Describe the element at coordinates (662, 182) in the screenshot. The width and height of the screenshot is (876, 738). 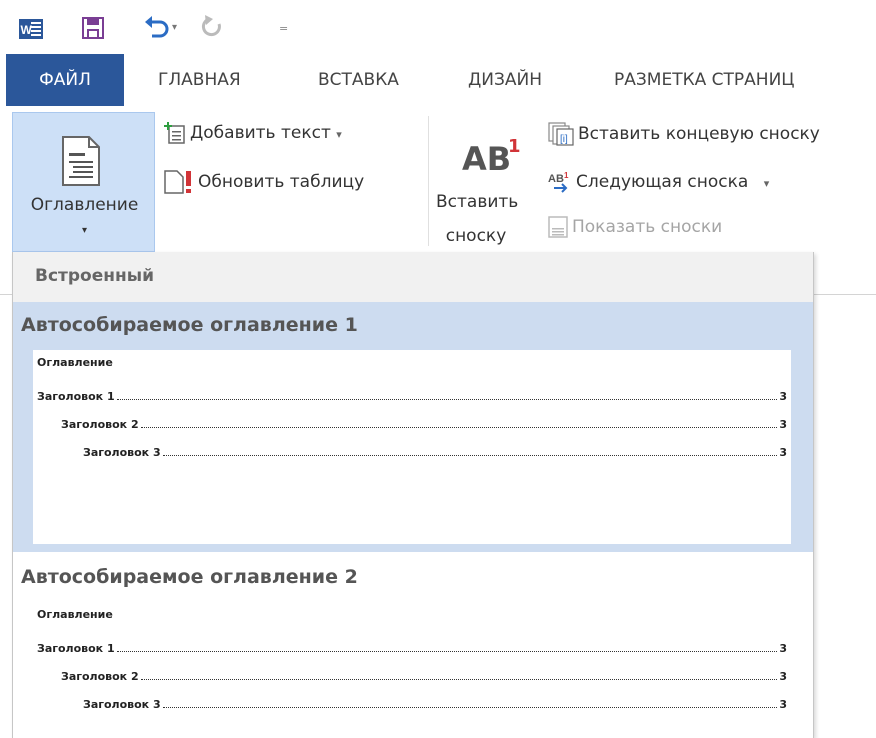
I see `next-footnote-label: Следующая сноска` at that location.